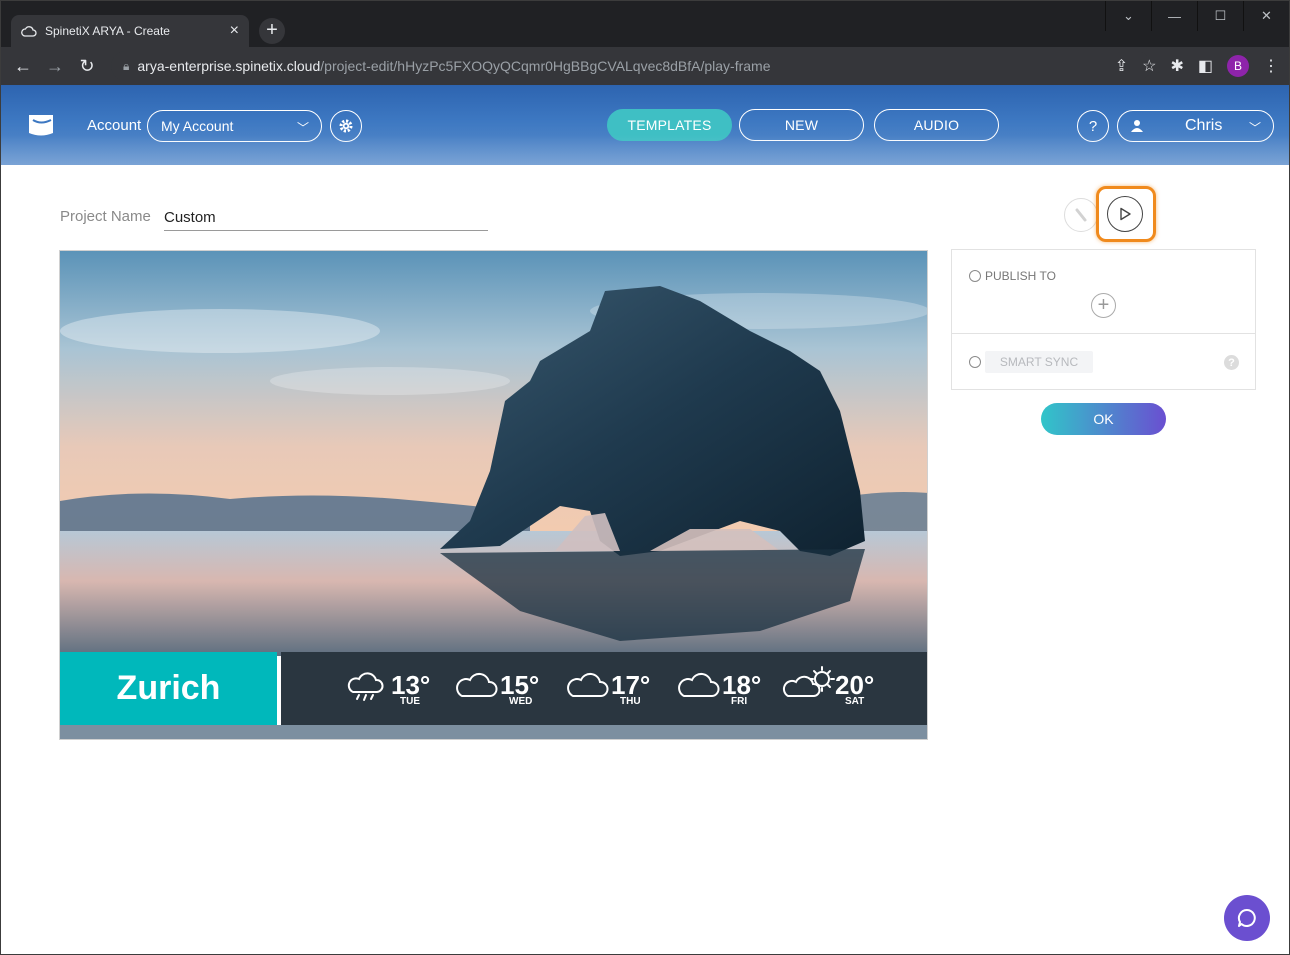 This screenshot has height=955, width=1290. I want to click on bookmark-star-icon: ☆, so click(1149, 66).